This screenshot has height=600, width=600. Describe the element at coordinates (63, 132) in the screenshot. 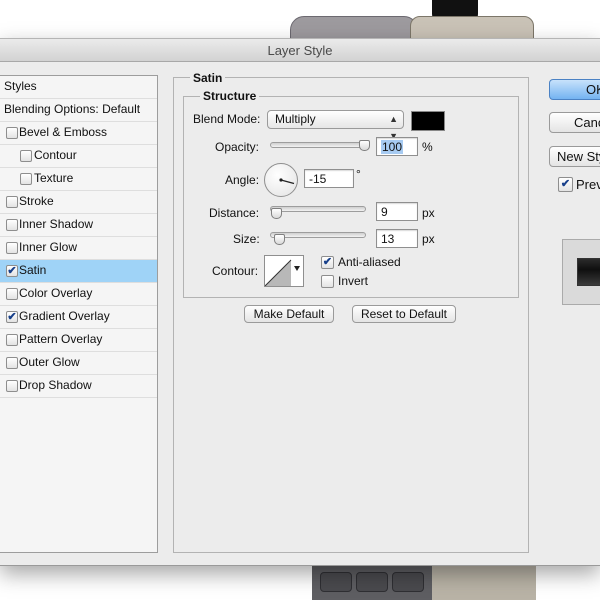

I see `style-item-label: Bevel & Emboss` at that location.